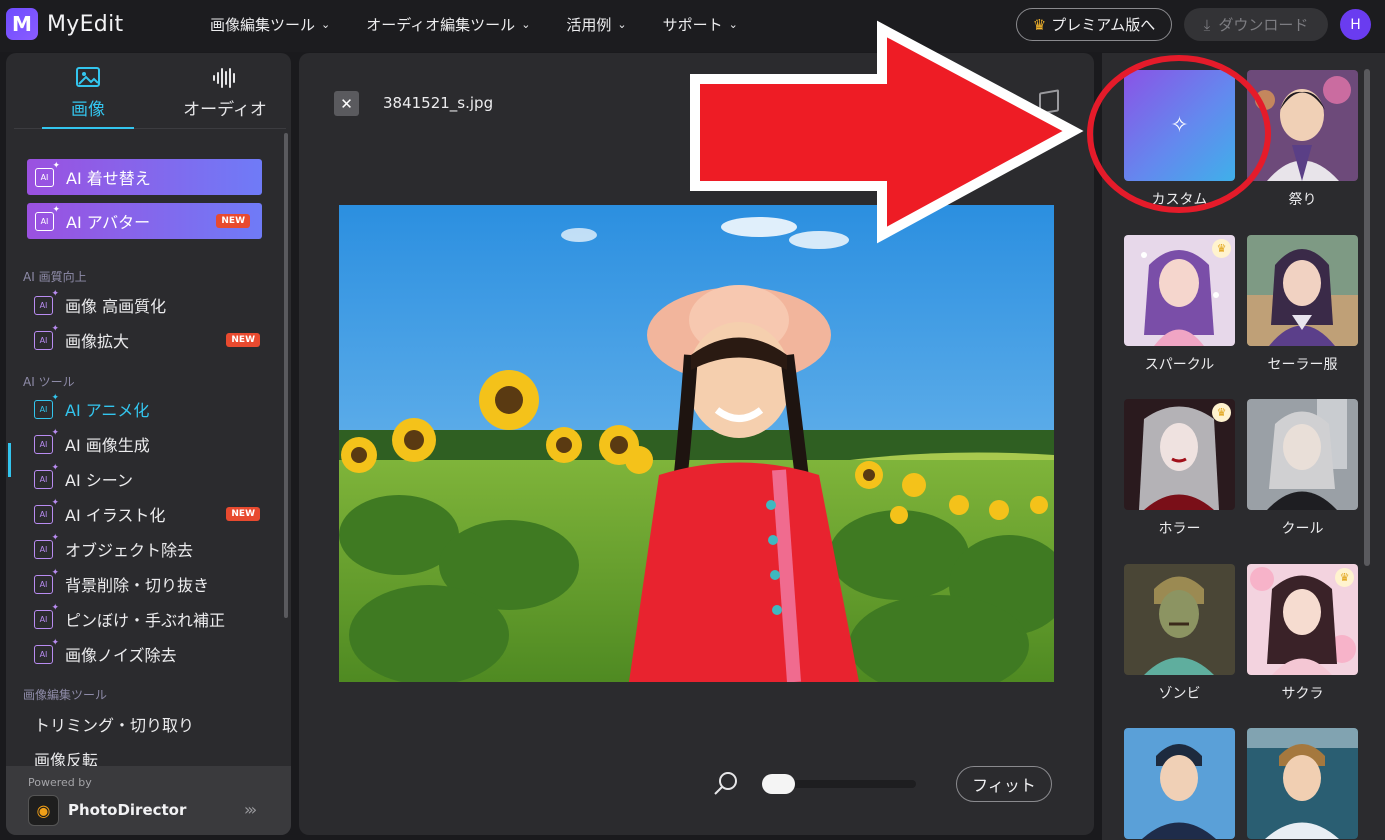  Describe the element at coordinates (121, 655) in the screenshot. I see `sidebar-item-label: 画像ノイズ除去` at that location.